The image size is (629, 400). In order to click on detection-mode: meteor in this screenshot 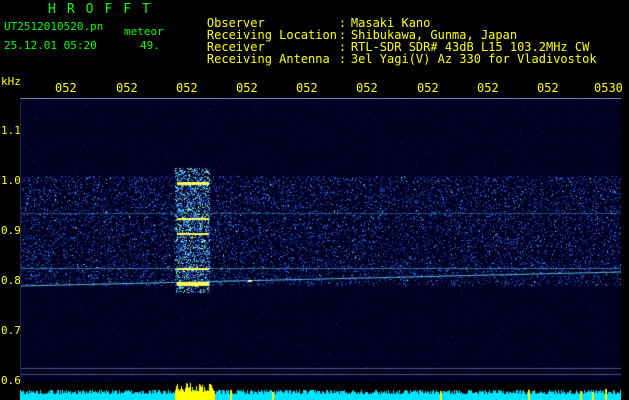, I will do `click(144, 31)`.